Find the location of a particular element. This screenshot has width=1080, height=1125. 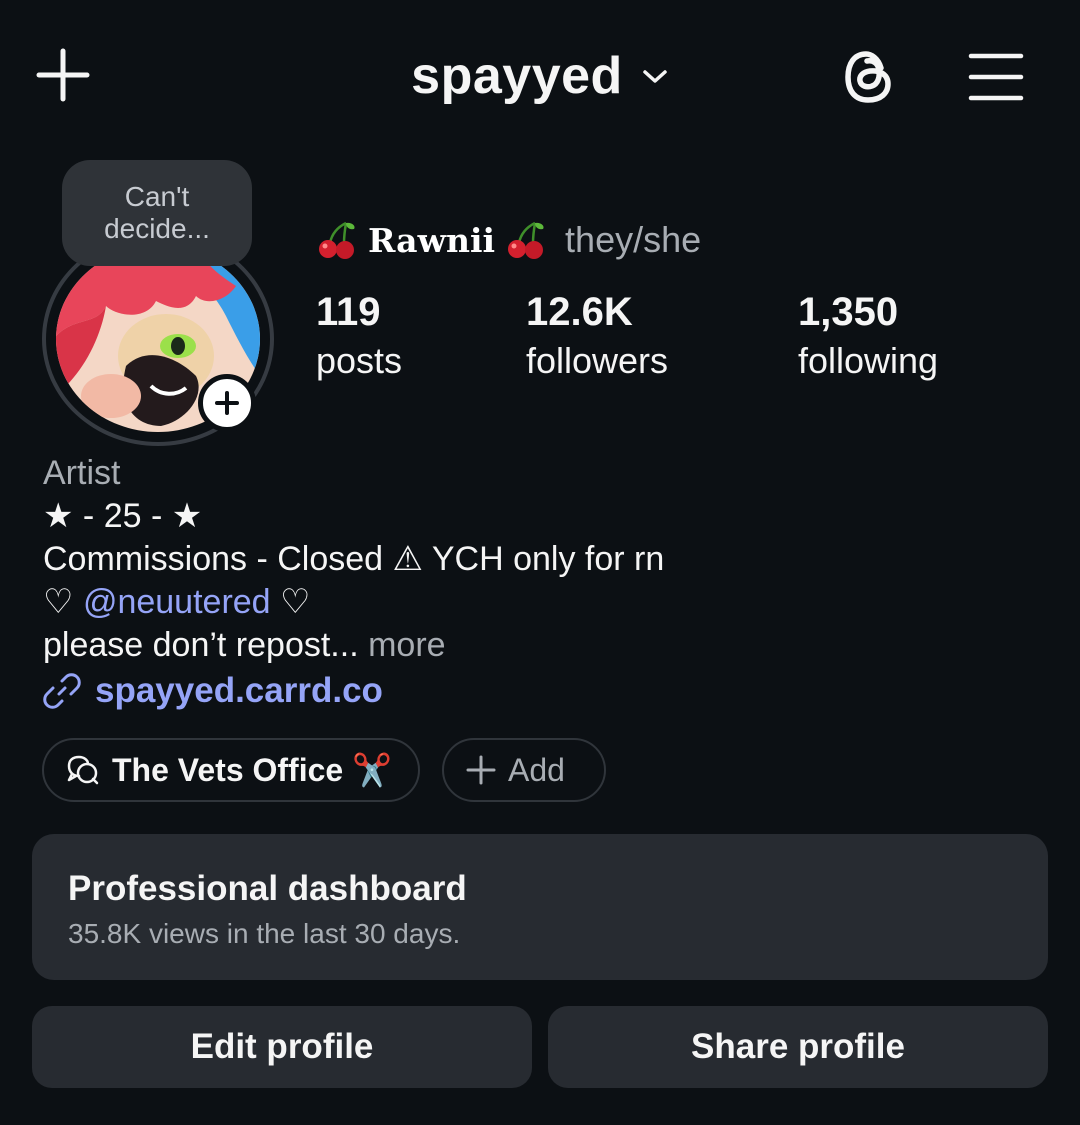

add-story-button is located at coordinates (227, 403).